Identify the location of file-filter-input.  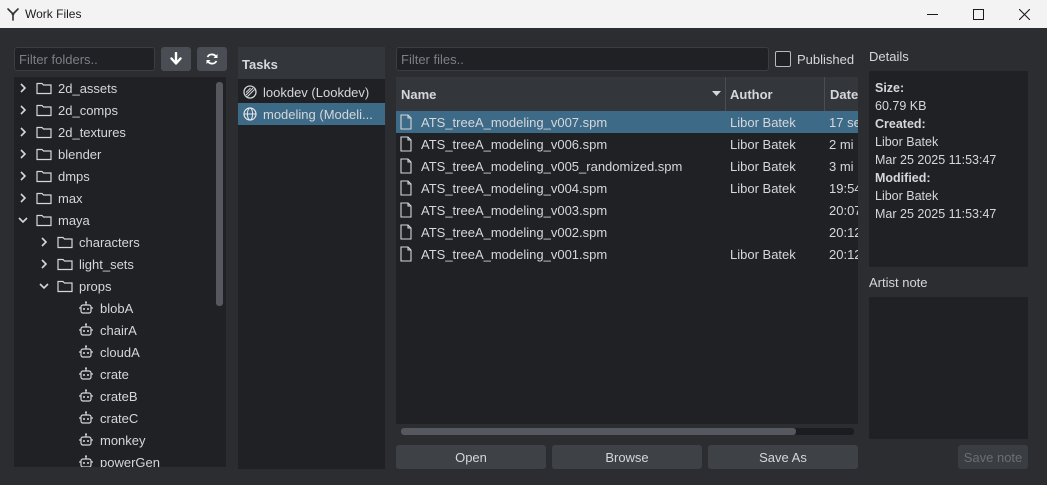
(582, 59).